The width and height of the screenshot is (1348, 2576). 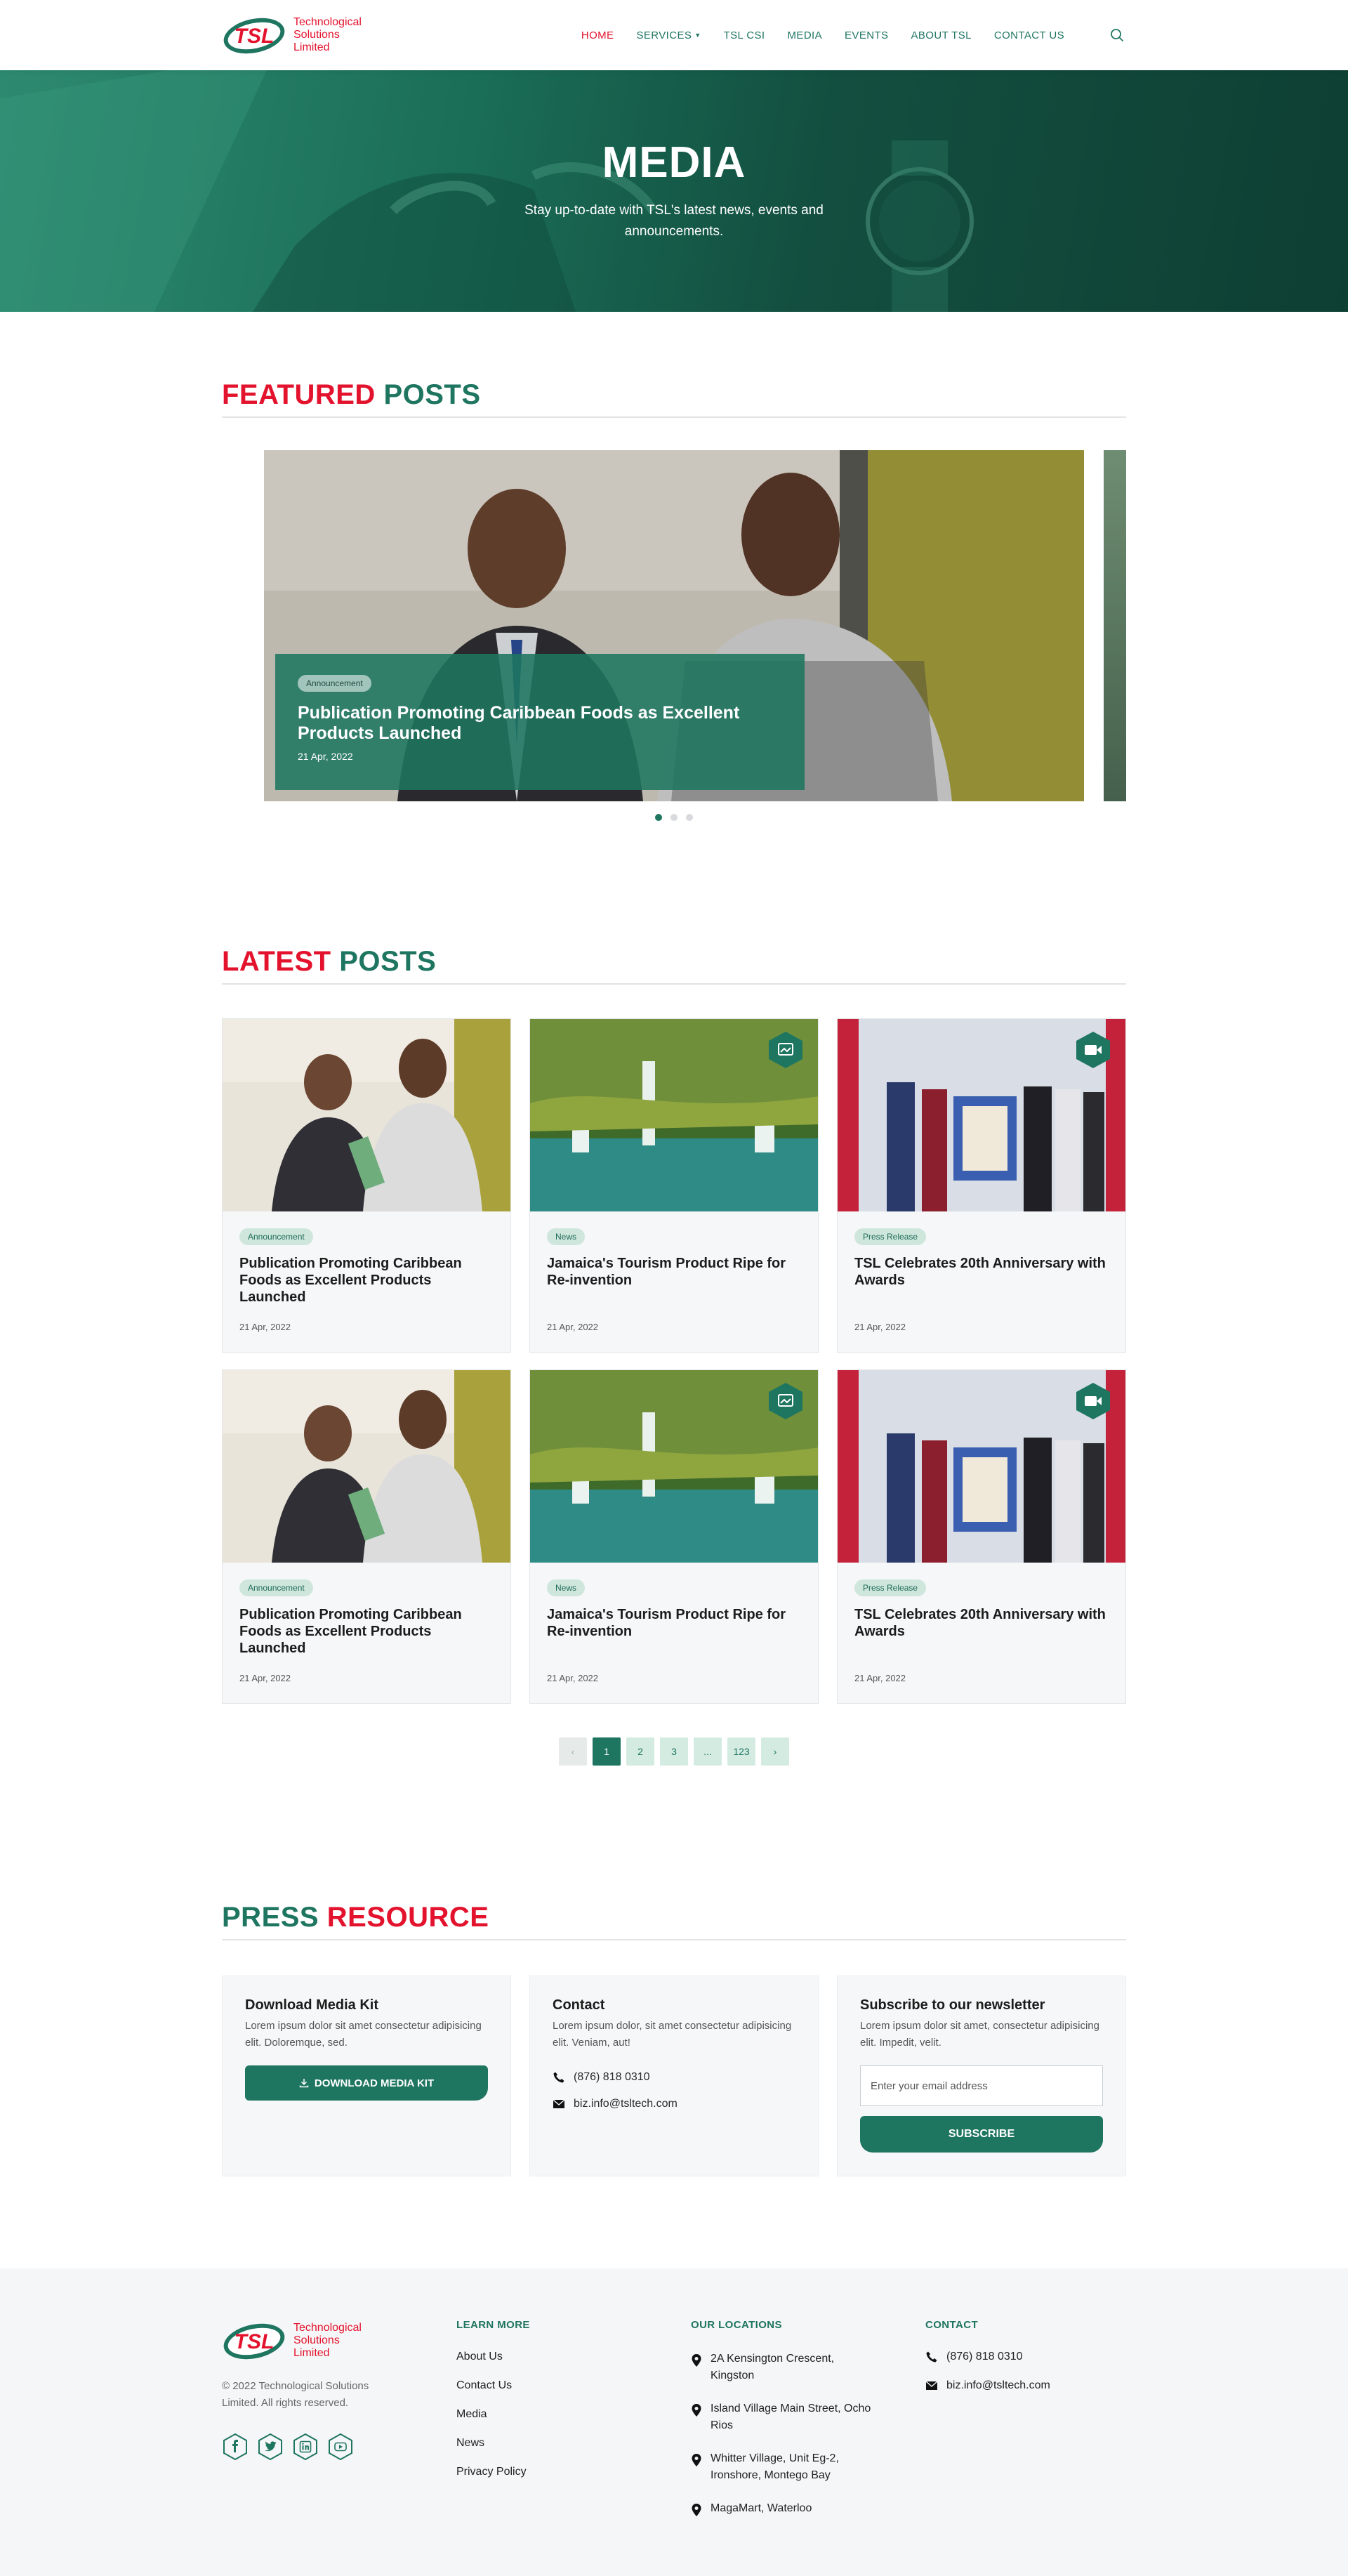 I want to click on carousel-dots, so click(x=674, y=817).